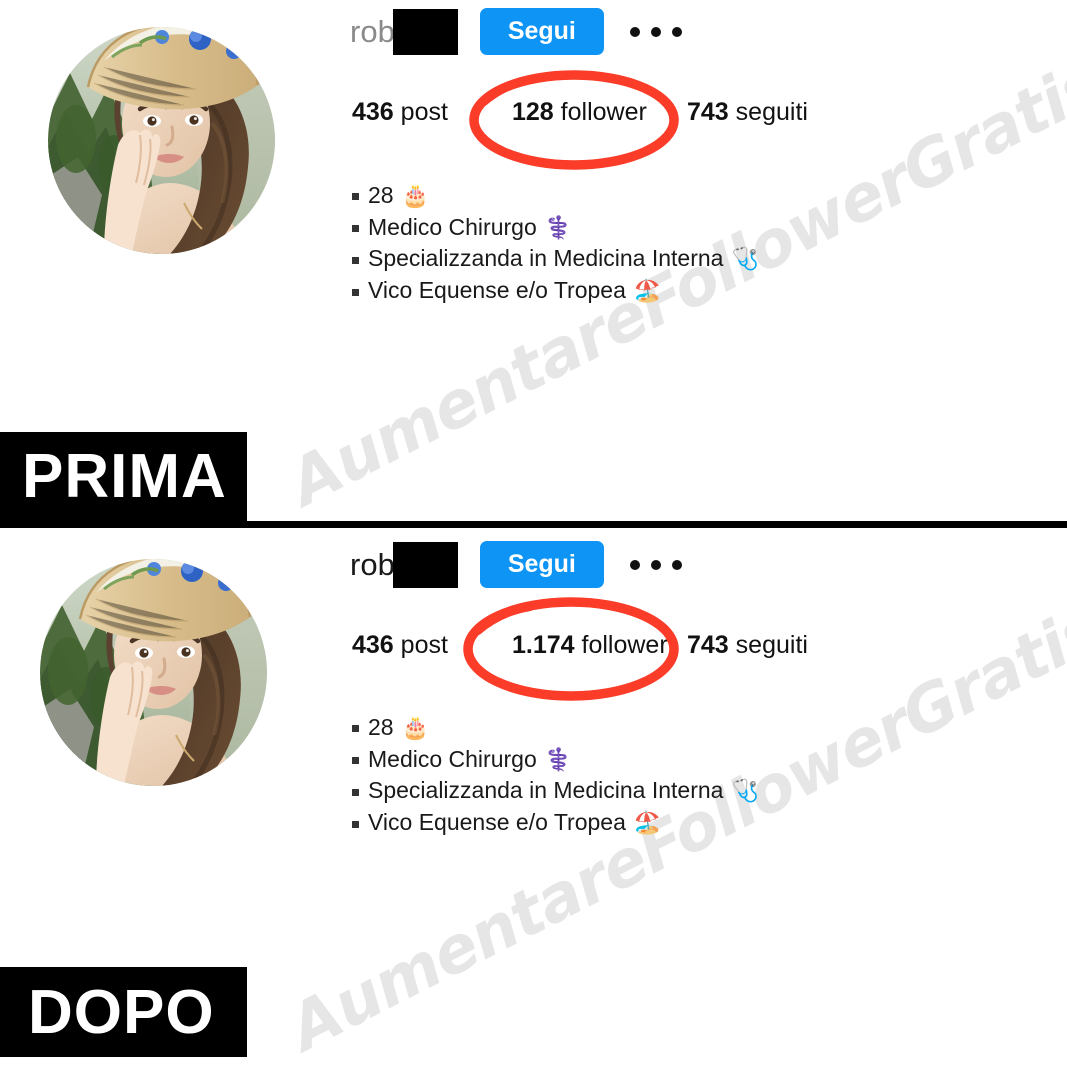 This screenshot has height=1067, width=1067. What do you see at coordinates (123, 1012) in the screenshot?
I see `stage-label-dopo: DOPO` at bounding box center [123, 1012].